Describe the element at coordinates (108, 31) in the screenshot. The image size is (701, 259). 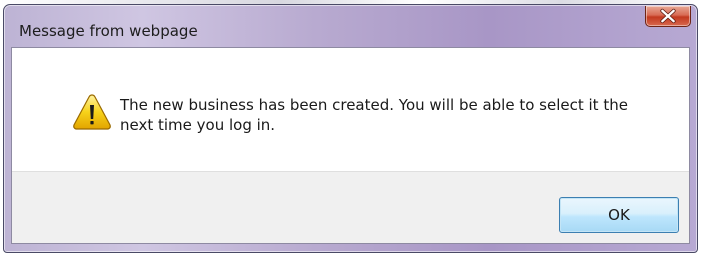
I see `dialog-title: Message from webpage` at that location.